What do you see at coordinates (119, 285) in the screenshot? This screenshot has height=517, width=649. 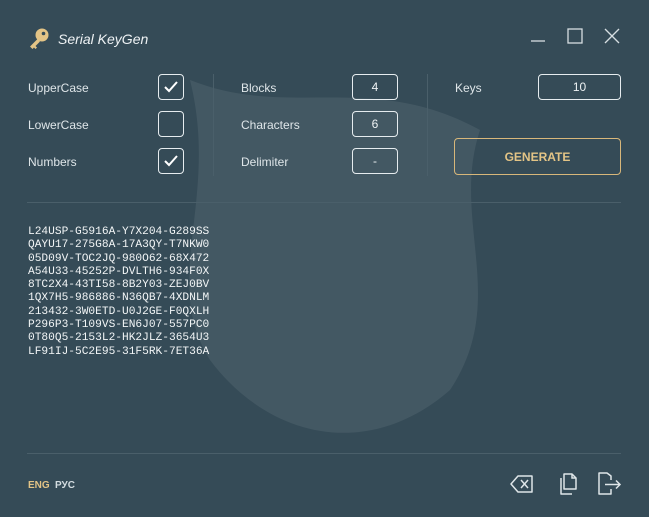 I see `key-line: 8TC2X4-43TI58-8B2Y03-ZEJ0BV` at bounding box center [119, 285].